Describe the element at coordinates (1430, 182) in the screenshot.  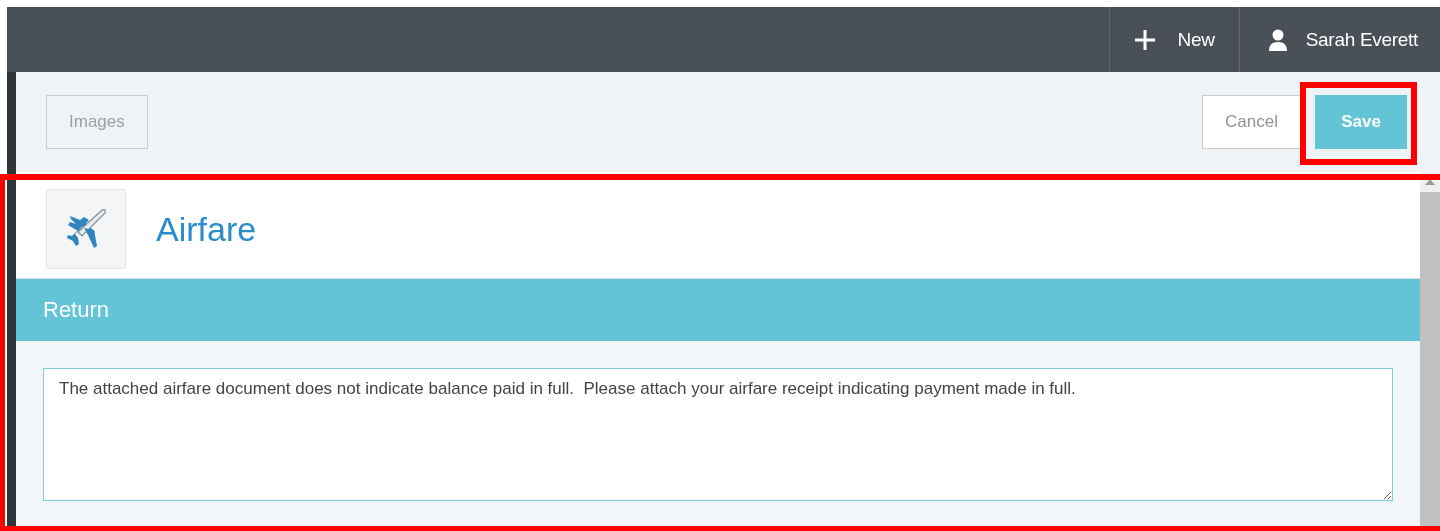
I see `scroll-up-icon` at that location.